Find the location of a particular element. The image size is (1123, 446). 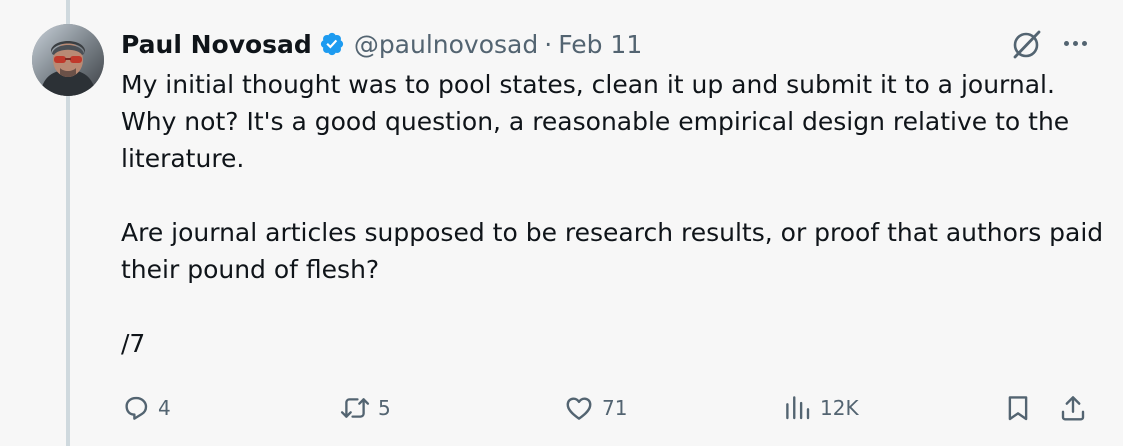

bookmark-icon is located at coordinates (1018, 408).